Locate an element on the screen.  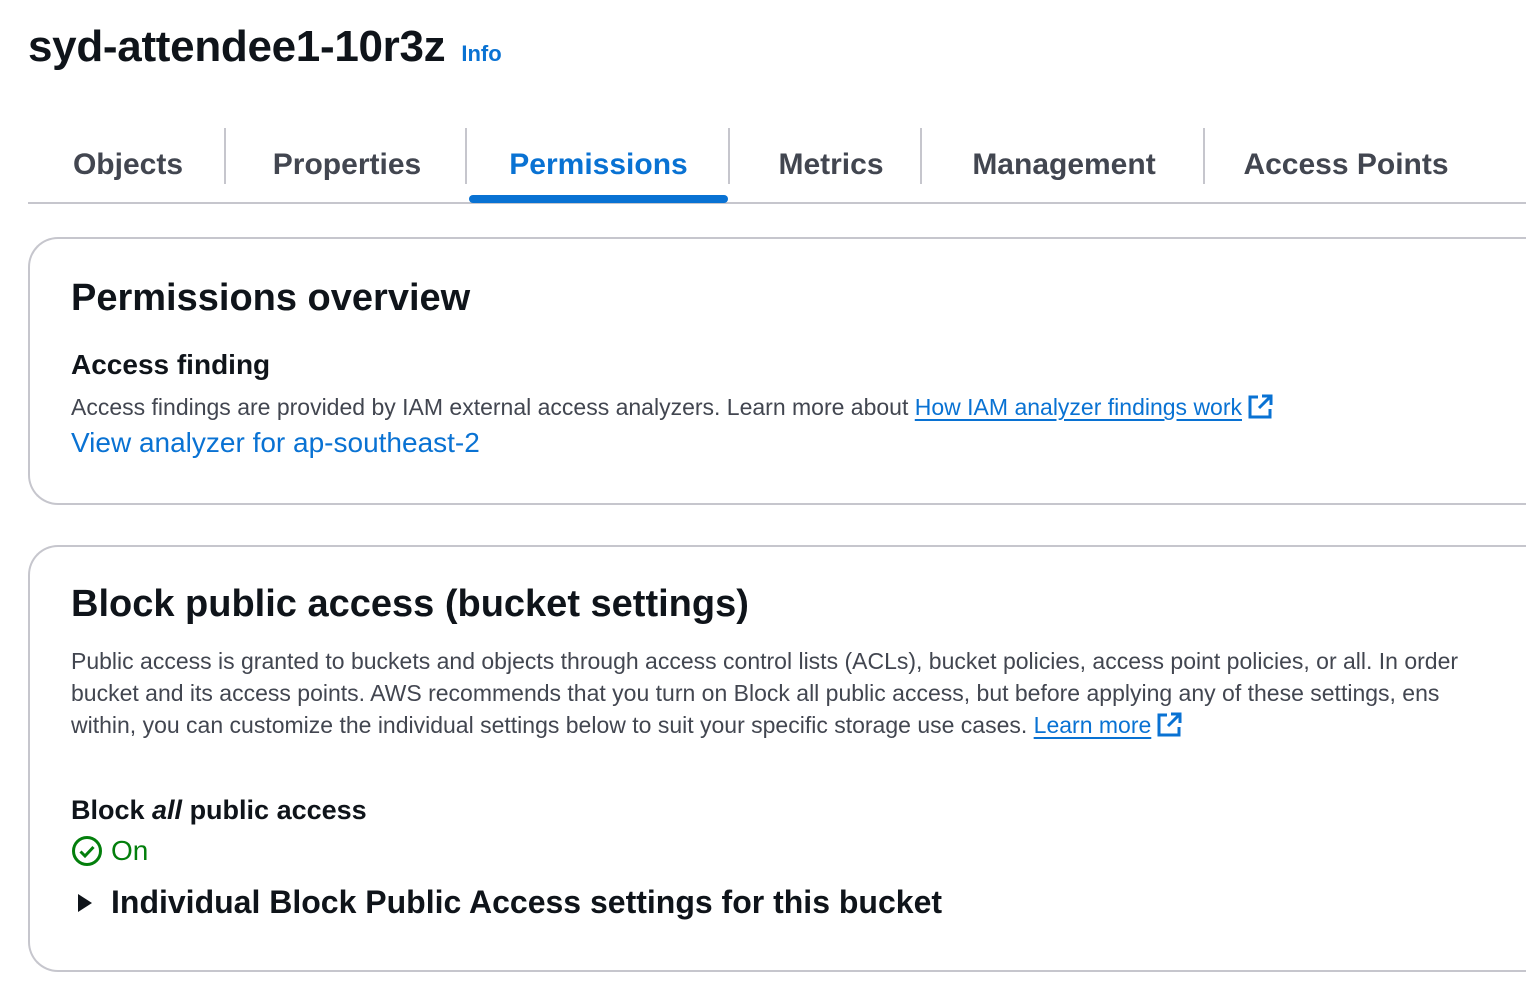
access-finding-label: Access finding is located at coordinates (171, 364).